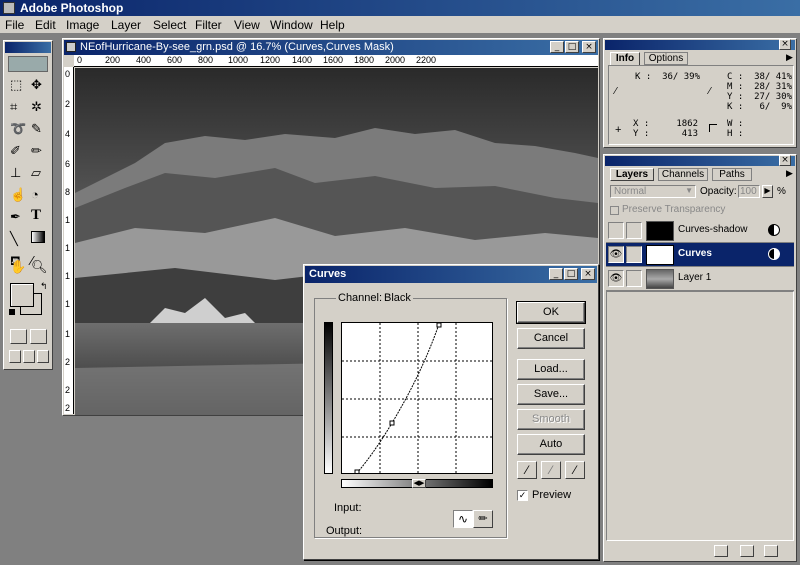  What do you see at coordinates (36, 85) in the screenshot?
I see `move-tool-icon: ✥` at bounding box center [36, 85].